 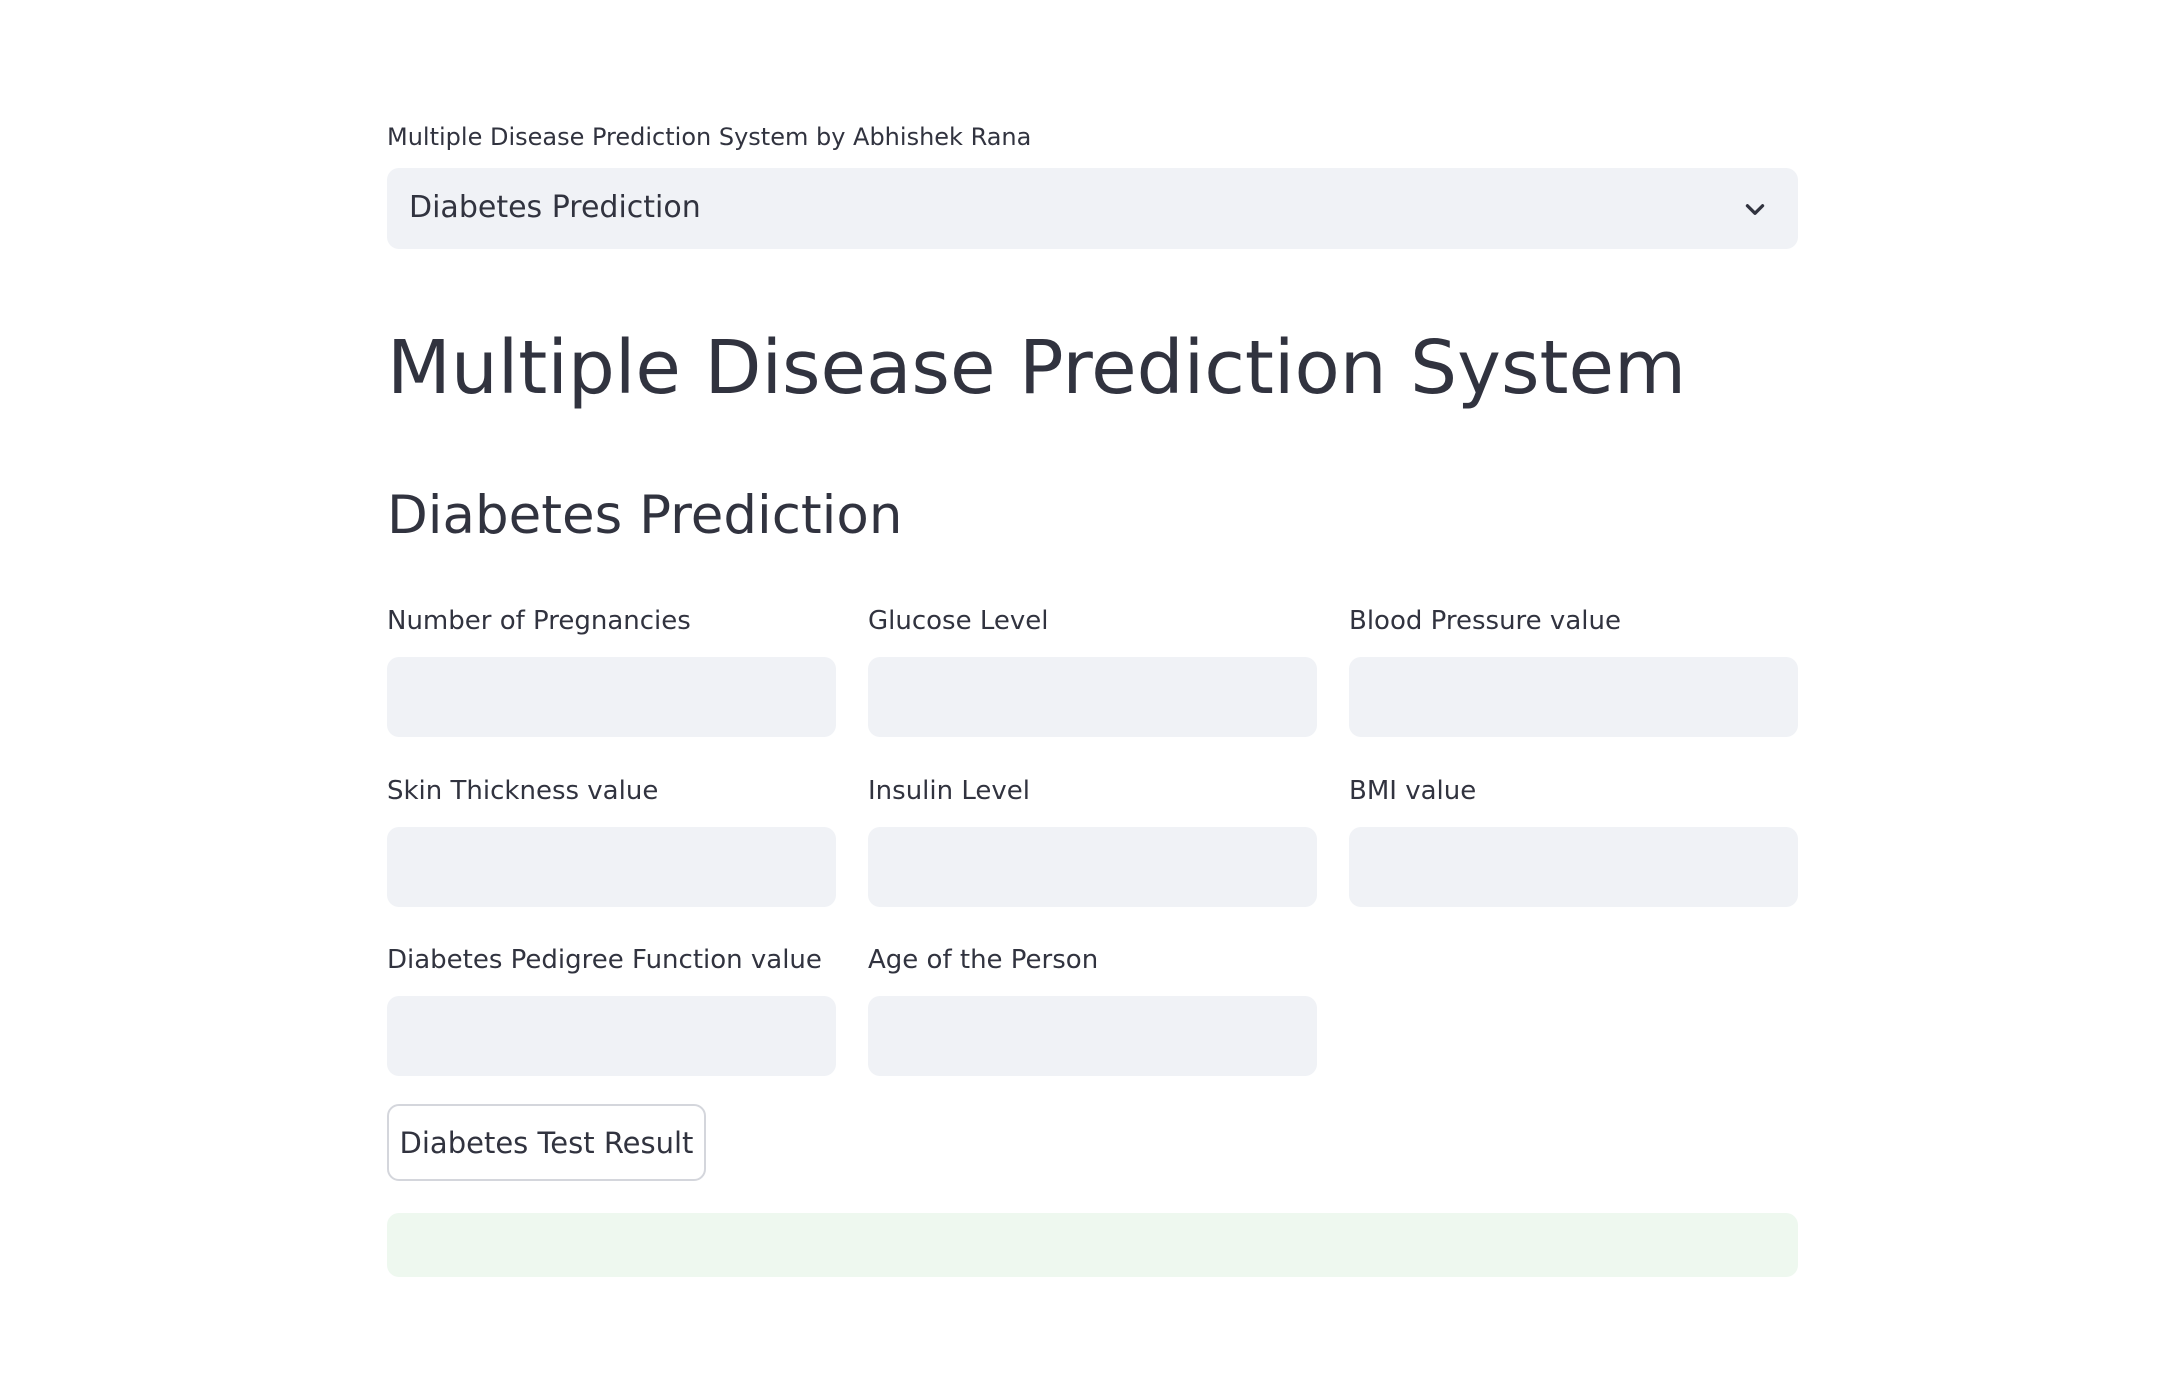 What do you see at coordinates (1573, 867) in the screenshot?
I see `bmi-input` at bounding box center [1573, 867].